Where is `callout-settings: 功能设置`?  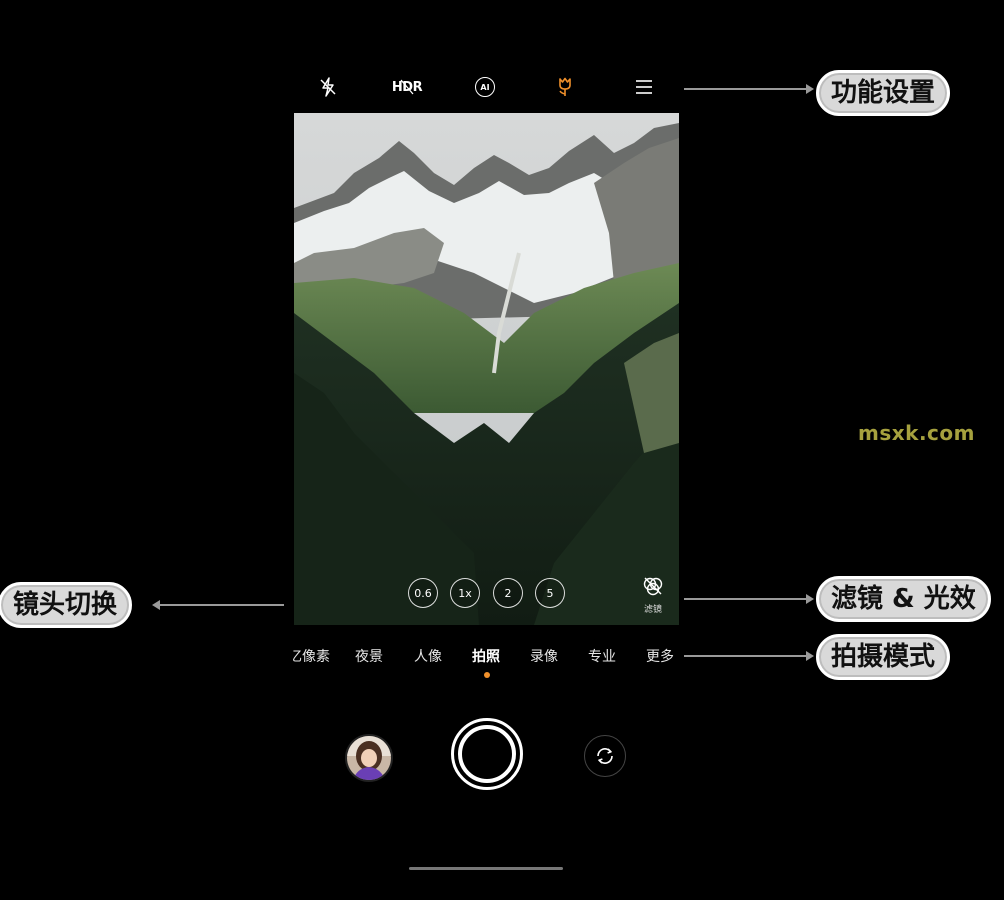 callout-settings: 功能设置 is located at coordinates (883, 93).